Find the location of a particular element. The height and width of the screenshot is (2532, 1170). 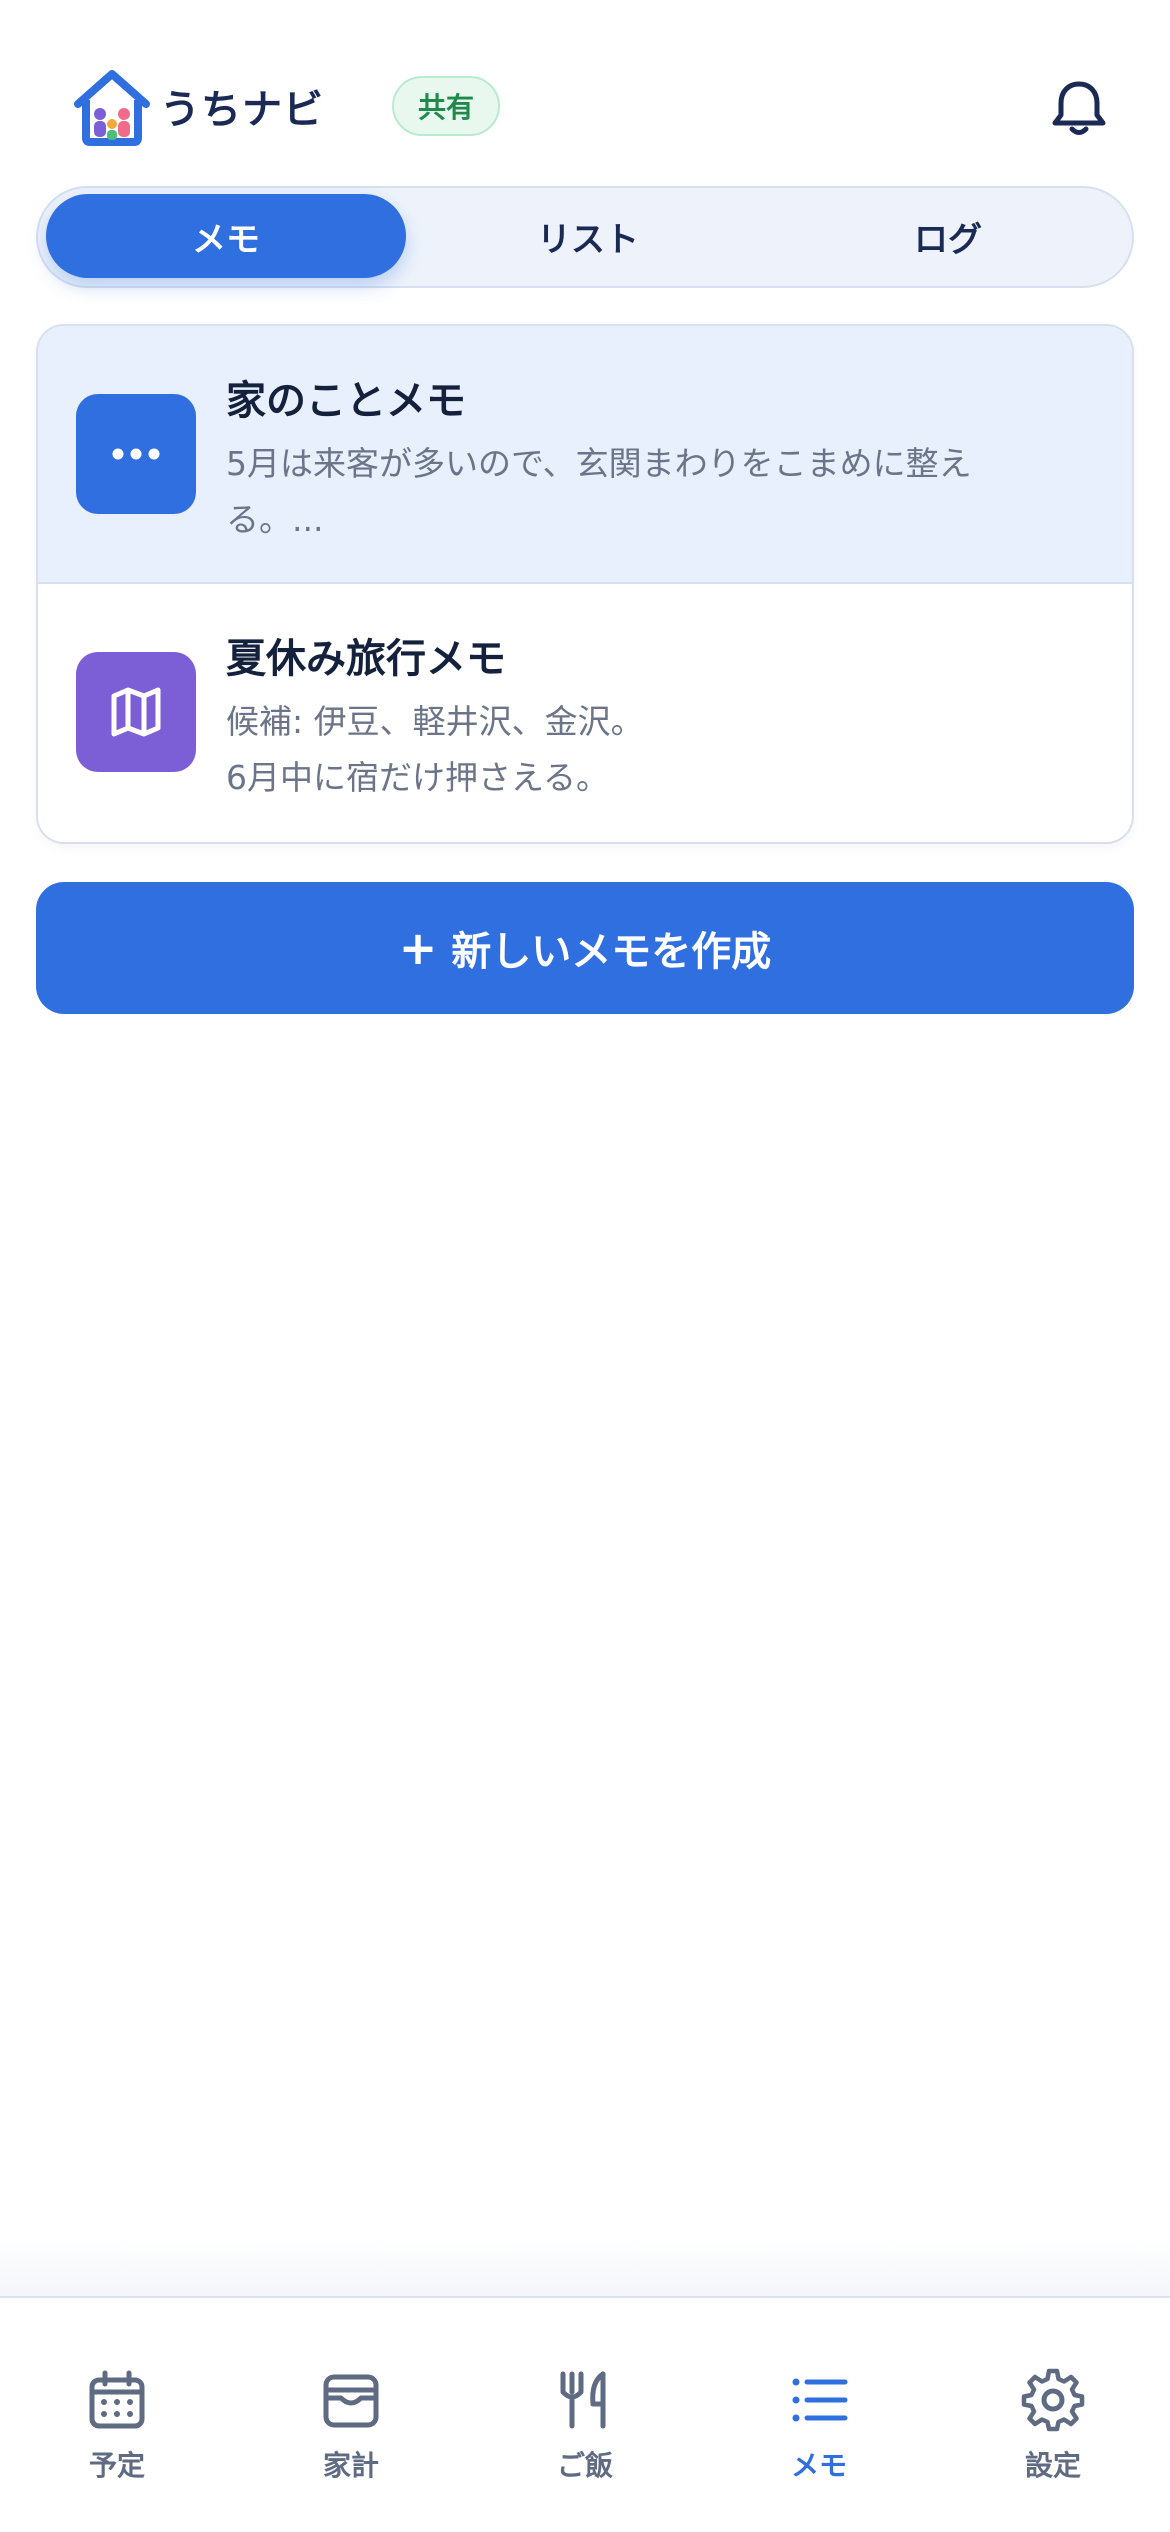

app-name: うちナビ is located at coordinates (242, 110).